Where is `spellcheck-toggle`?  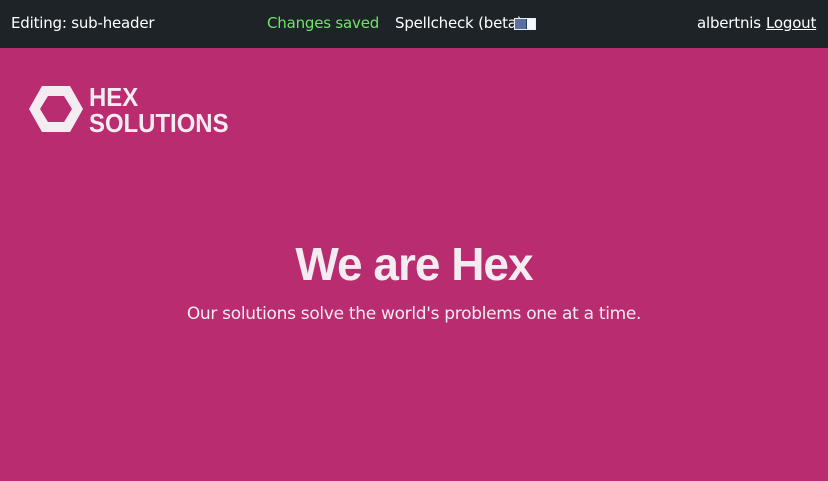 spellcheck-toggle is located at coordinates (525, 24).